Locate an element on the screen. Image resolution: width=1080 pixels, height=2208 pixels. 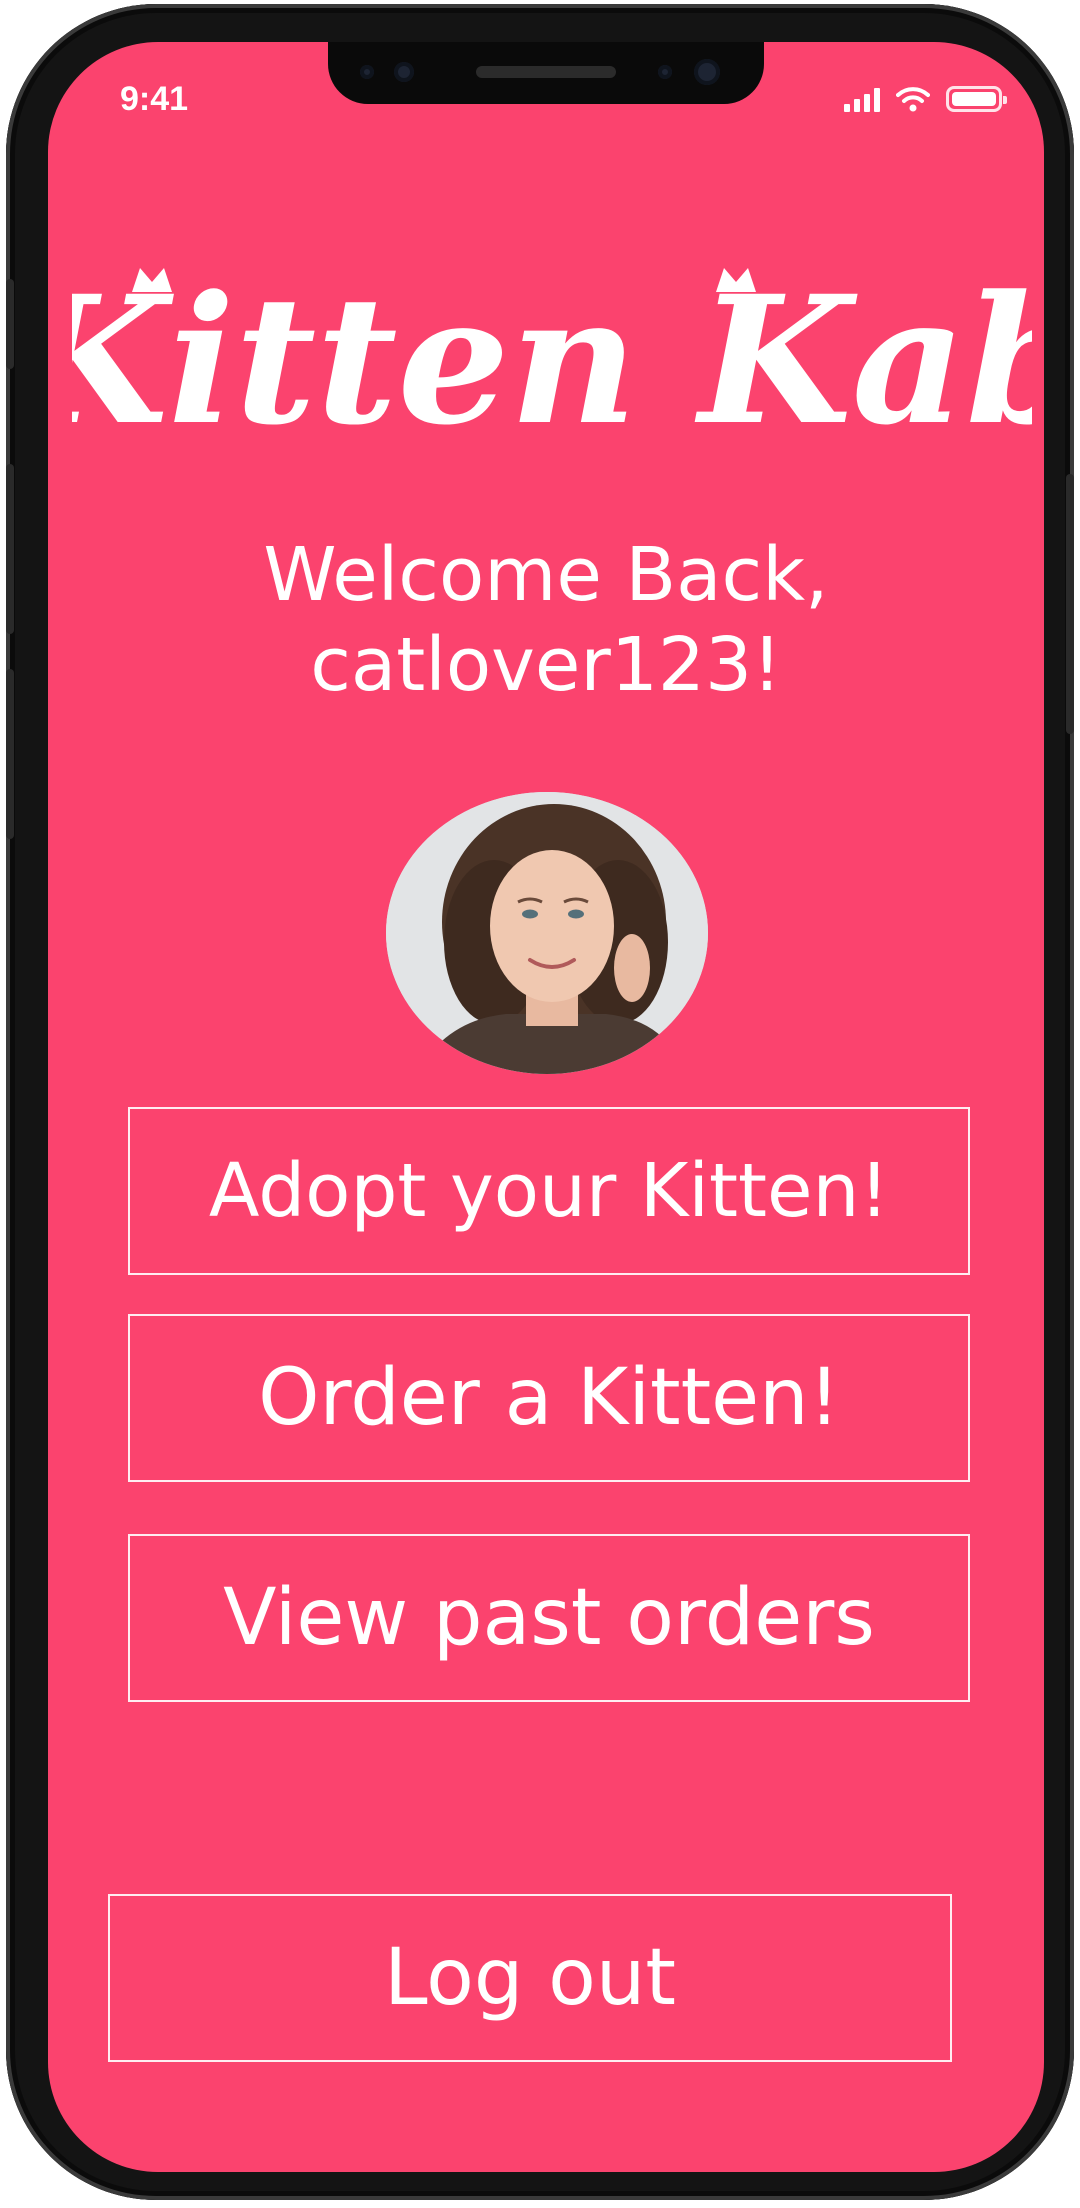
speaker-grille is located at coordinates (546, 72).